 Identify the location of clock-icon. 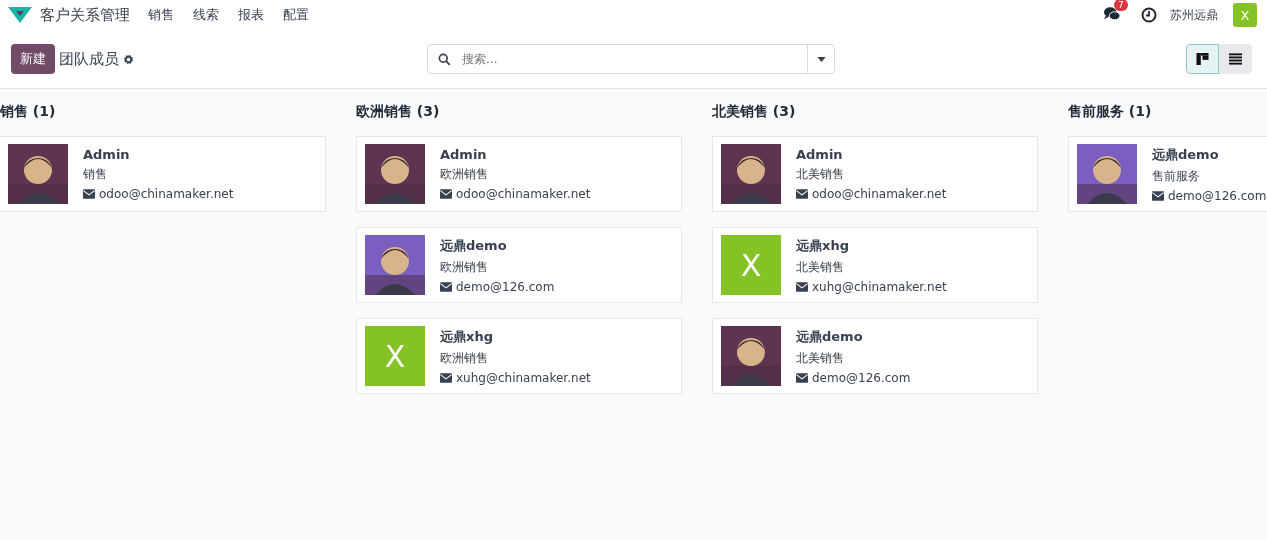
(1149, 15).